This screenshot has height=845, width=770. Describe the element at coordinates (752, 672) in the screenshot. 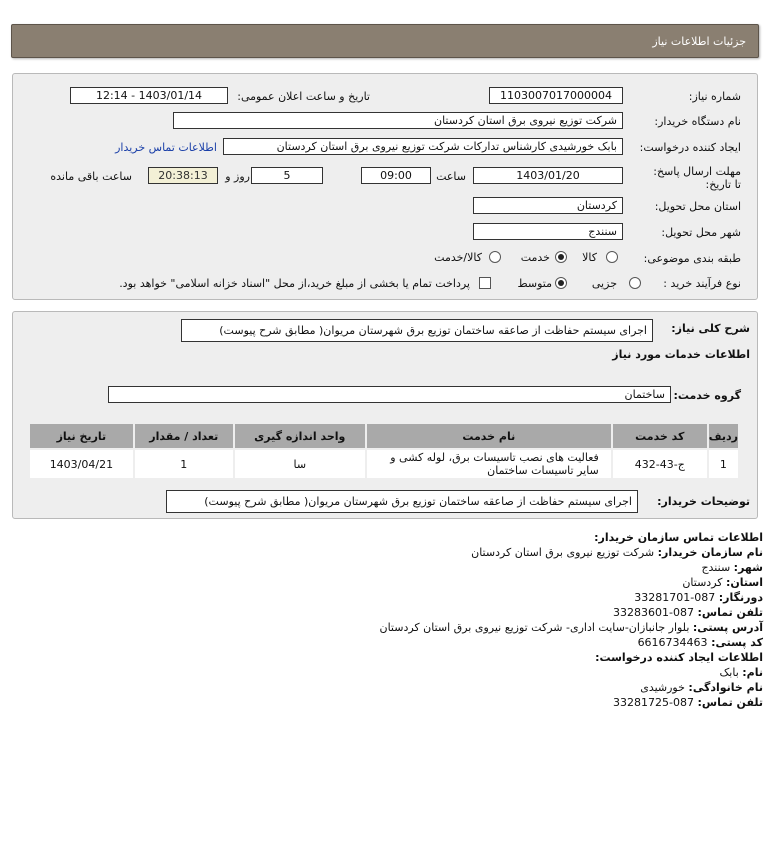

I see `name-label: نام:` at that location.